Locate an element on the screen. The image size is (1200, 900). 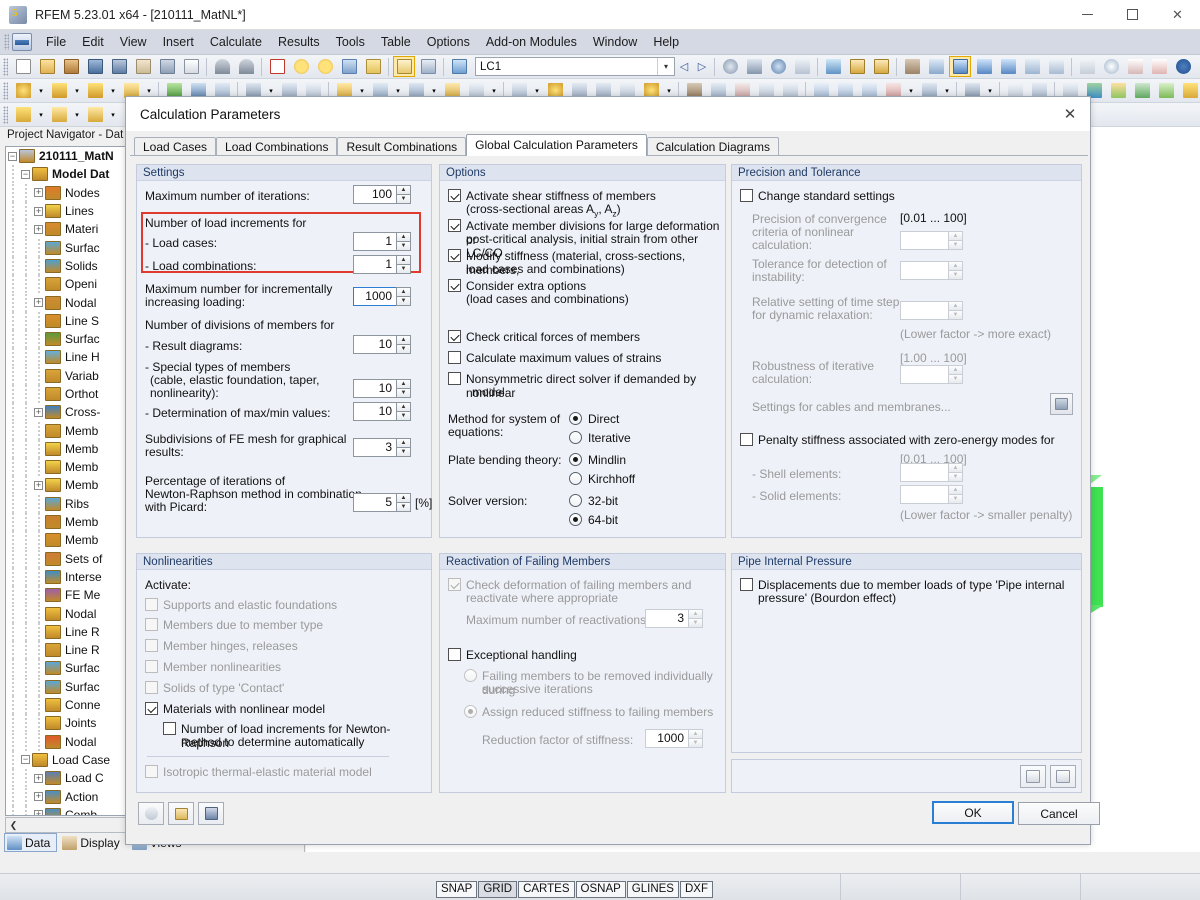
picard-spinner: 5 ▲ ▼ is located at coordinates (382, 502).